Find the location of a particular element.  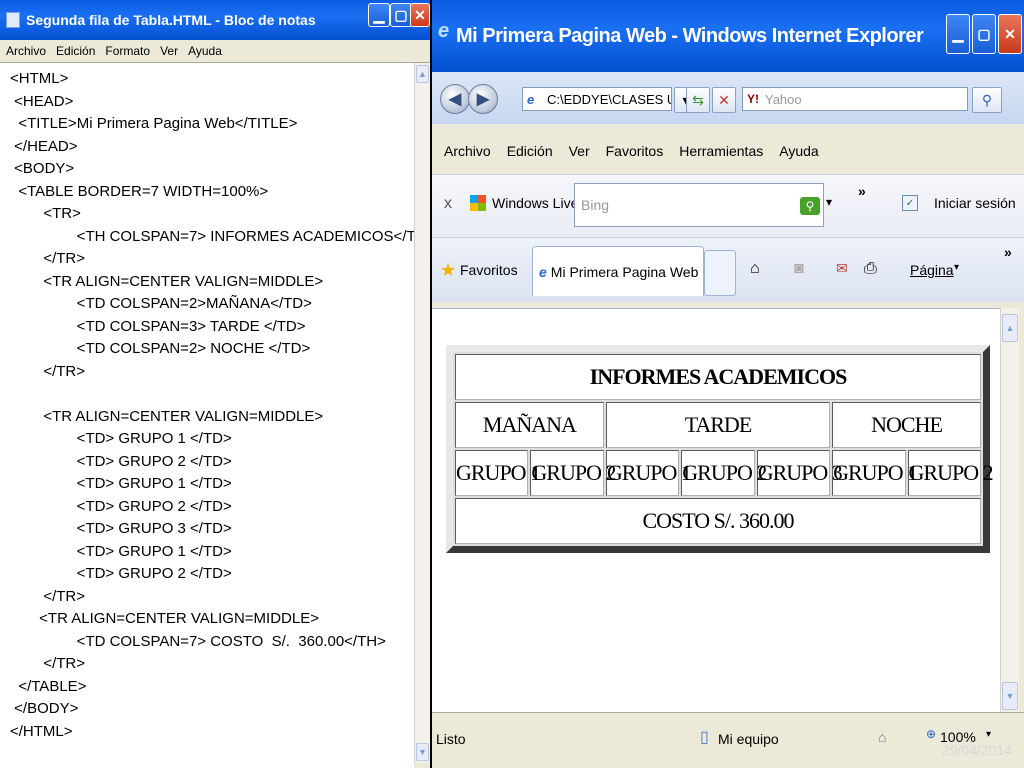

ie-menu-ayuda: Ayuda is located at coordinates (798, 151).